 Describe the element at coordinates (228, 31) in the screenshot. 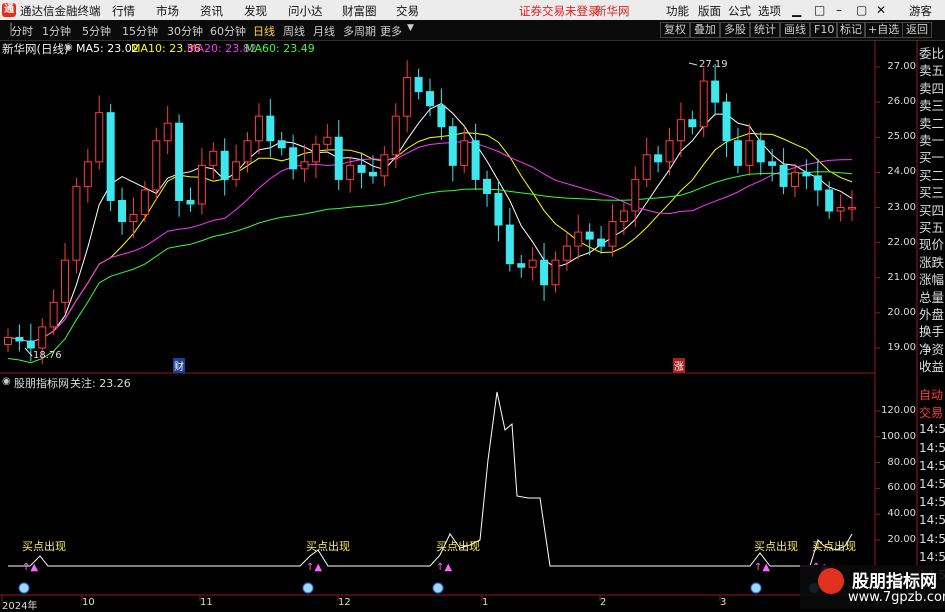

I see `tab-period-60m: 60分钟` at that location.